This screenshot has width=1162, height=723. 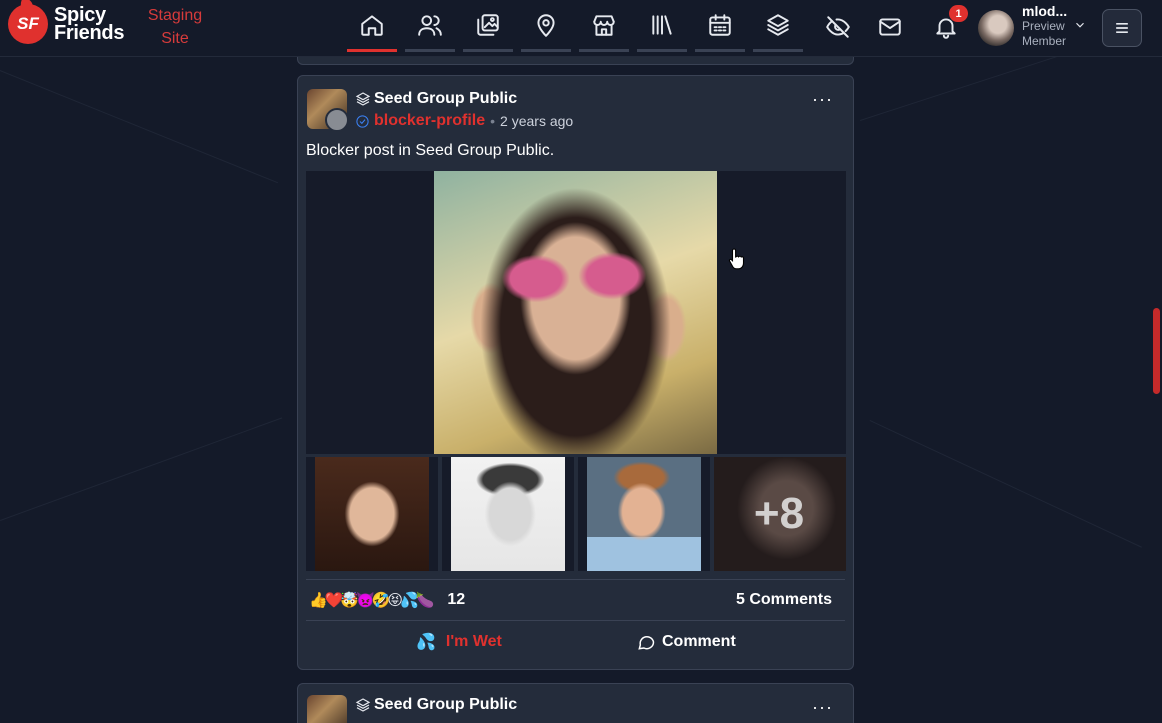 I want to click on droplets-icon: 💦, so click(x=426, y=642).